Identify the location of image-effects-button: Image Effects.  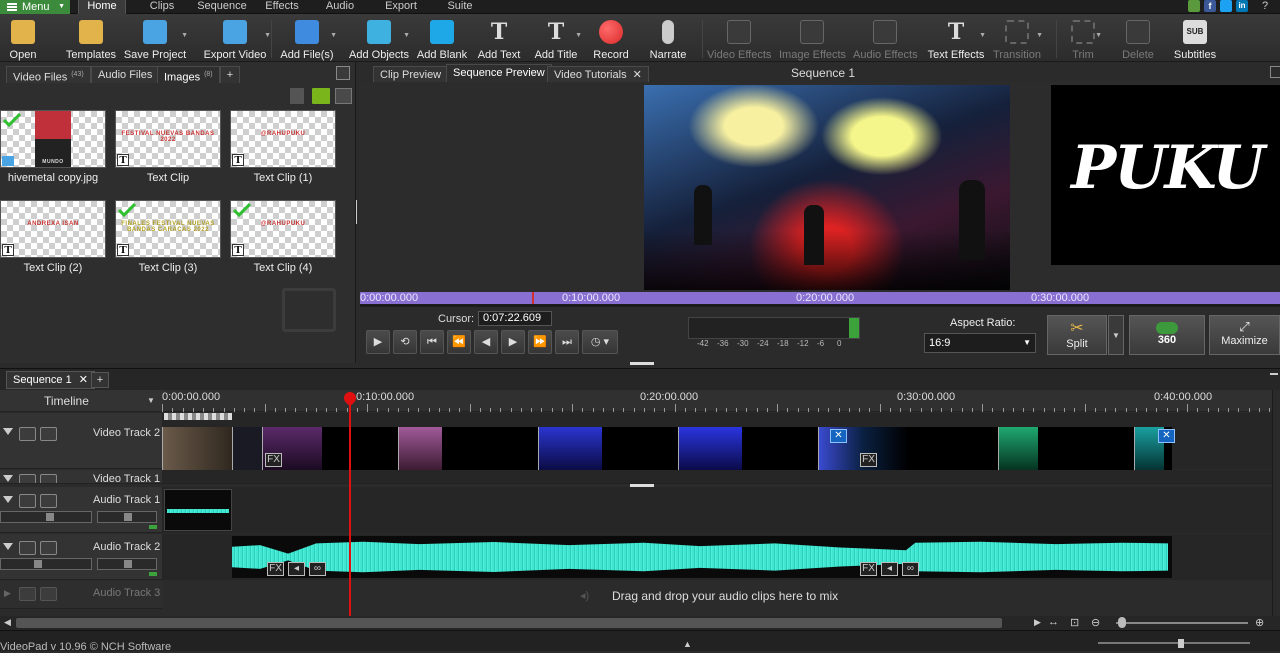
(812, 38).